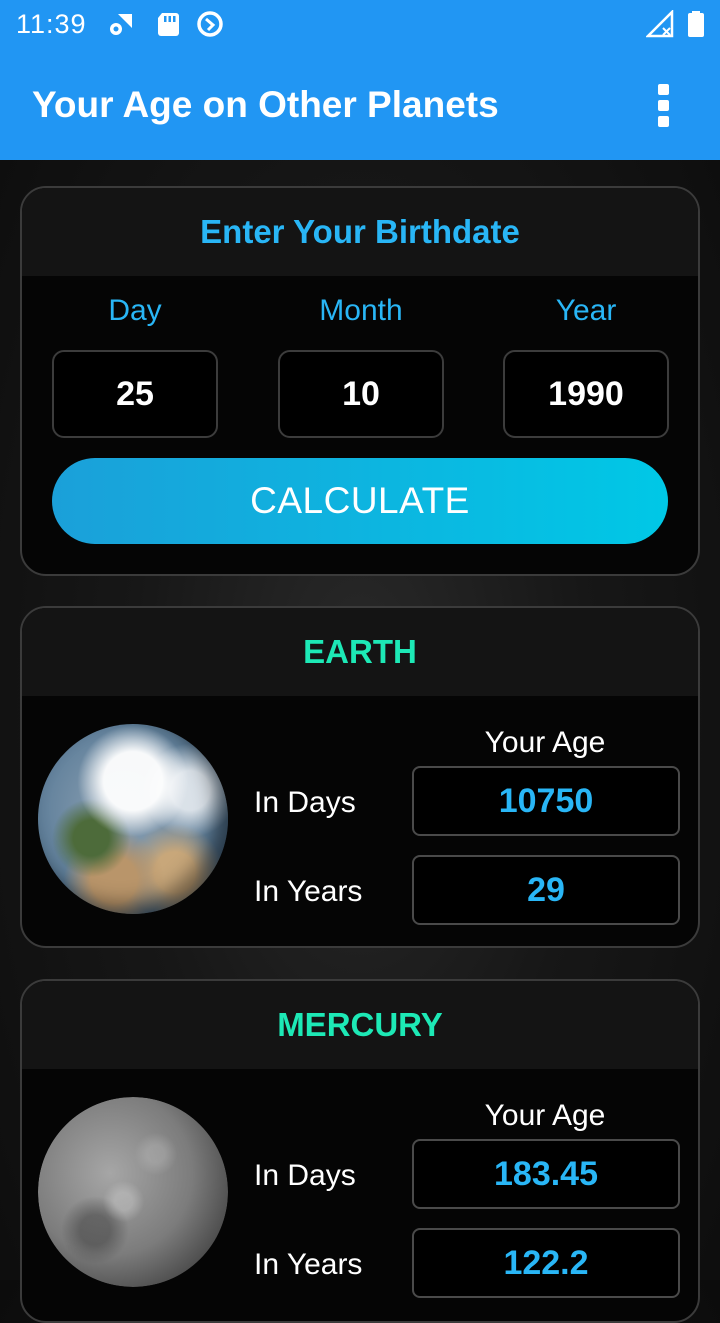  Describe the element at coordinates (168, 24) in the screenshot. I see `sd-card-icon` at that location.